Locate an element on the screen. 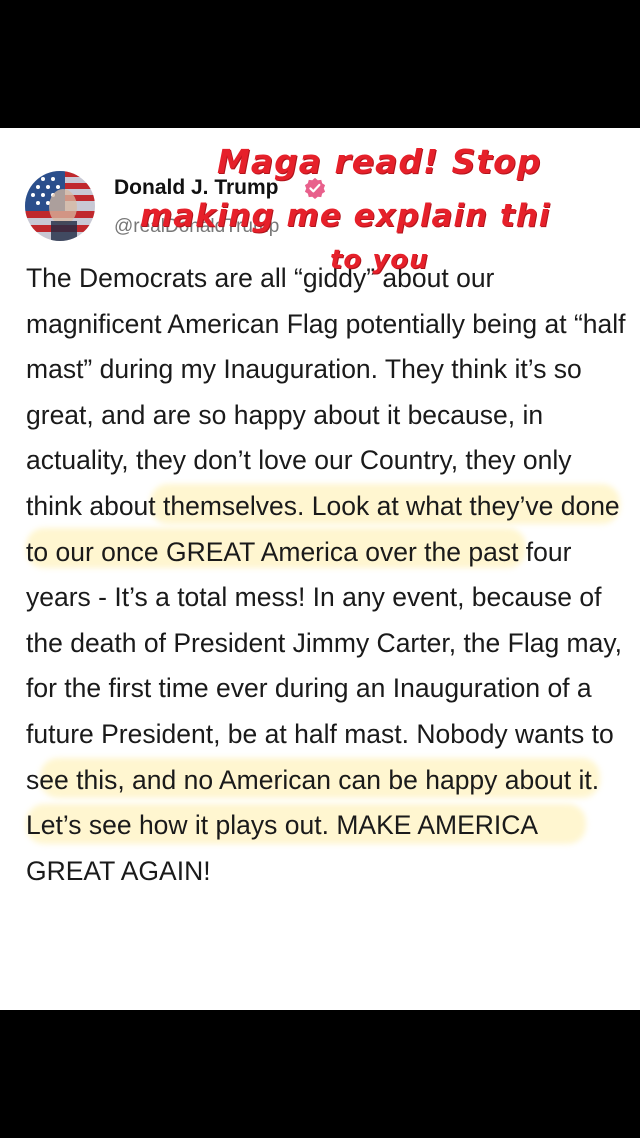 This screenshot has height=1138, width=640. top-black-bar is located at coordinates (320, 64).